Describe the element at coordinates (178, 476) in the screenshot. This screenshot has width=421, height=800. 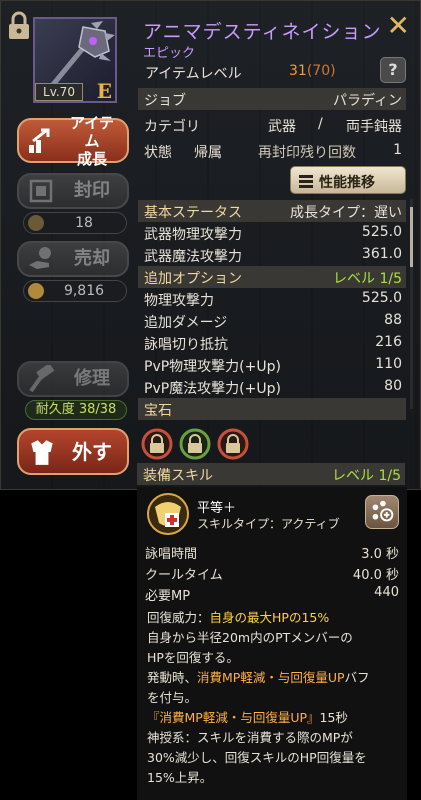
I see `equip-skill-title: 装備スキル` at that location.